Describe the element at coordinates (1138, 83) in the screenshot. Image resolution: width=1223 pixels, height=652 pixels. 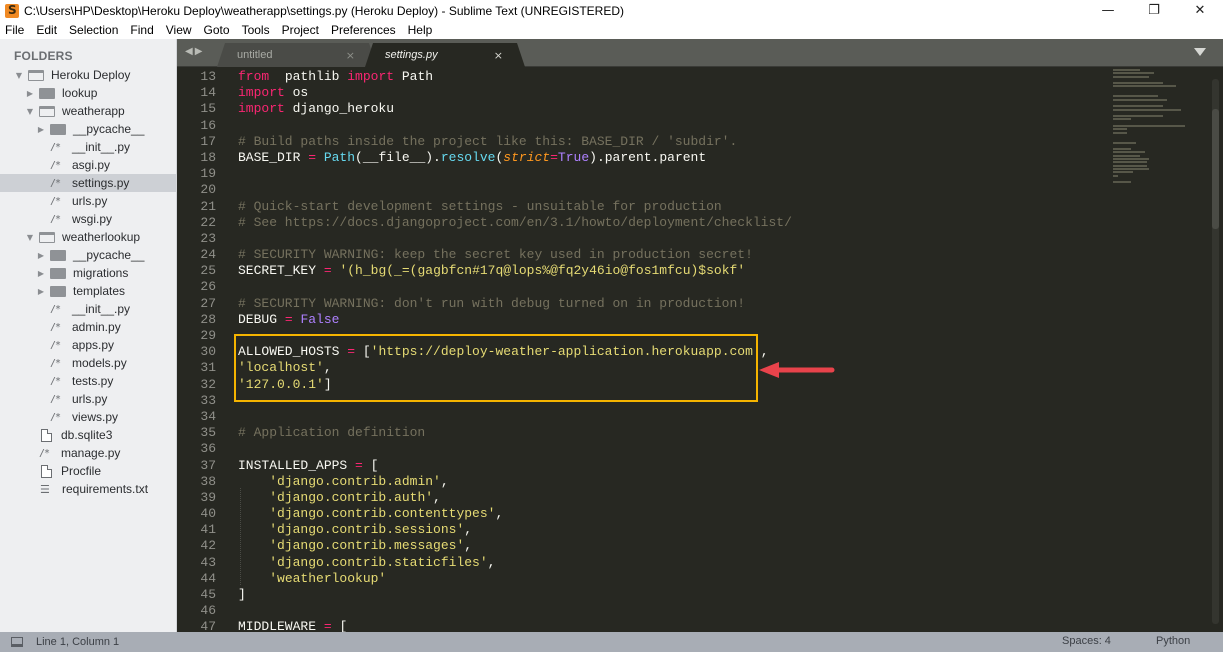
I see `minimap-line` at that location.